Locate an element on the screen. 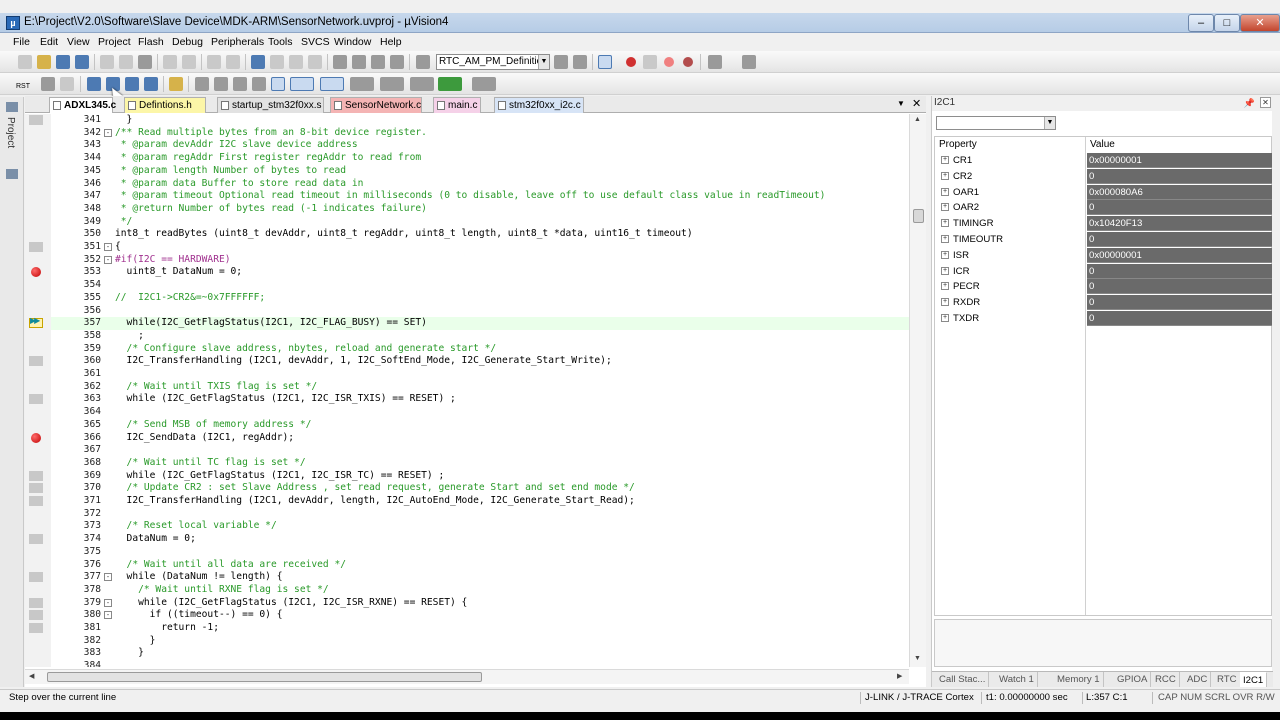  registers-window-icon is located at coordinates (259, 84).